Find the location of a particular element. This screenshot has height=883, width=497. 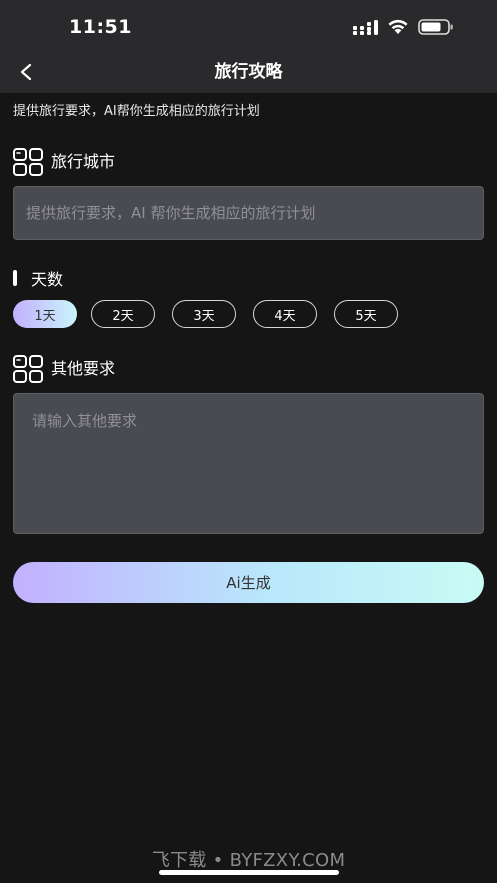

day-option-3: 3天 is located at coordinates (204, 314).